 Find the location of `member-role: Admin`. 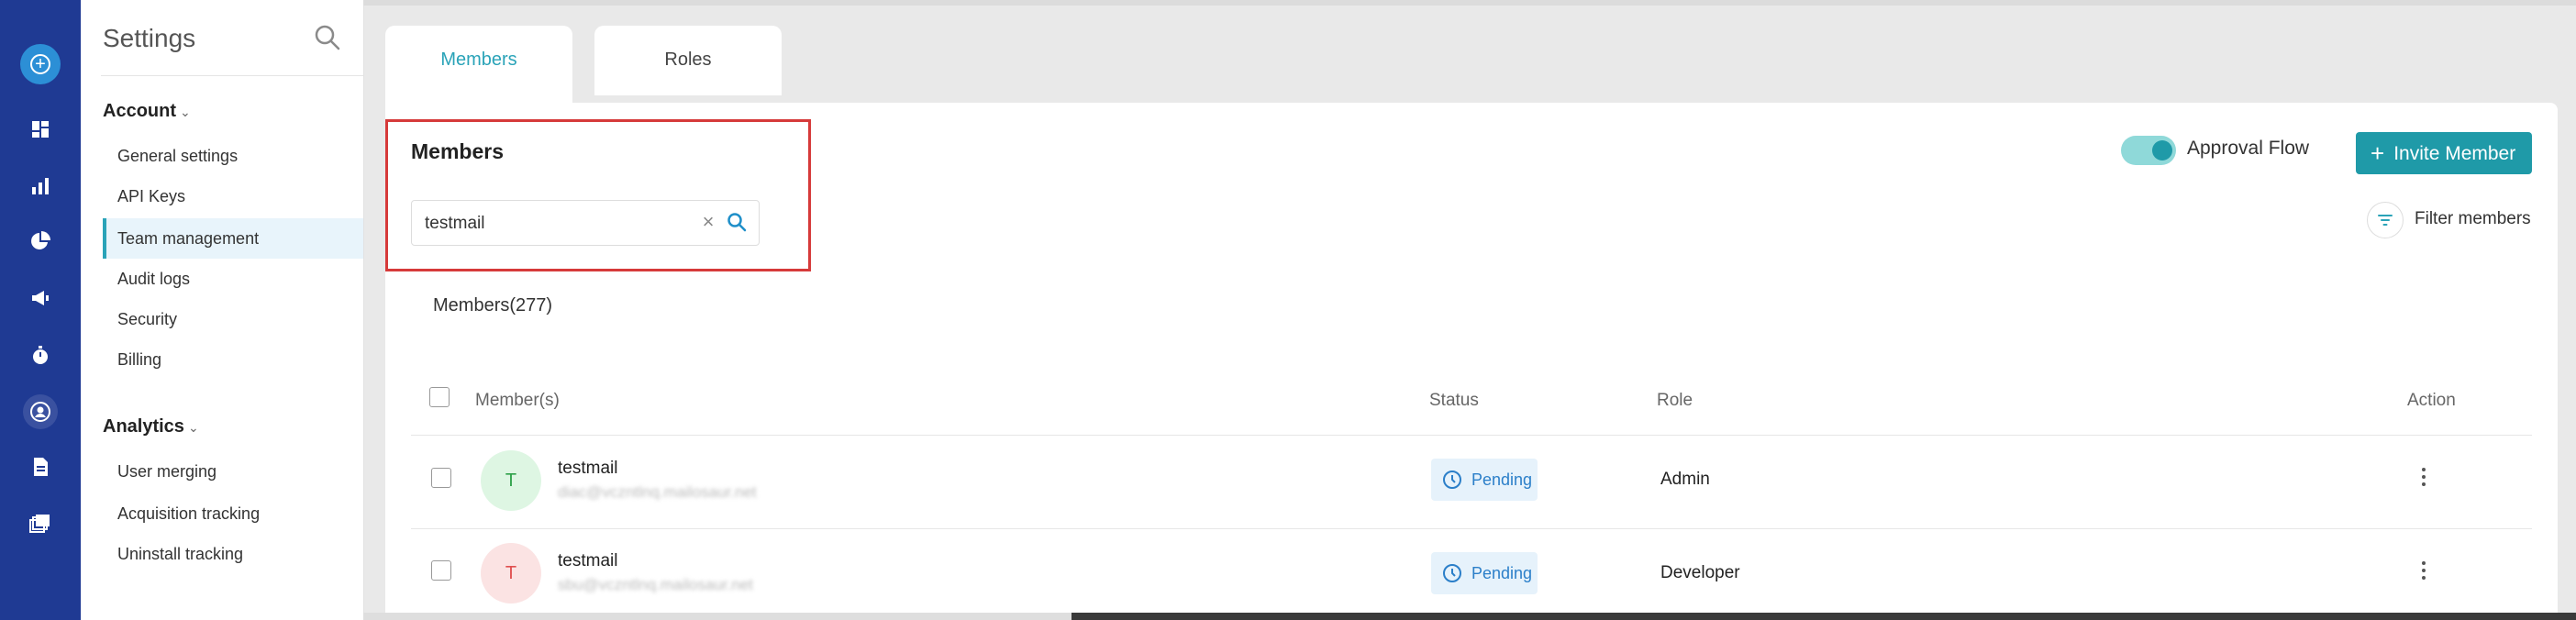

member-role: Admin is located at coordinates (1685, 480).